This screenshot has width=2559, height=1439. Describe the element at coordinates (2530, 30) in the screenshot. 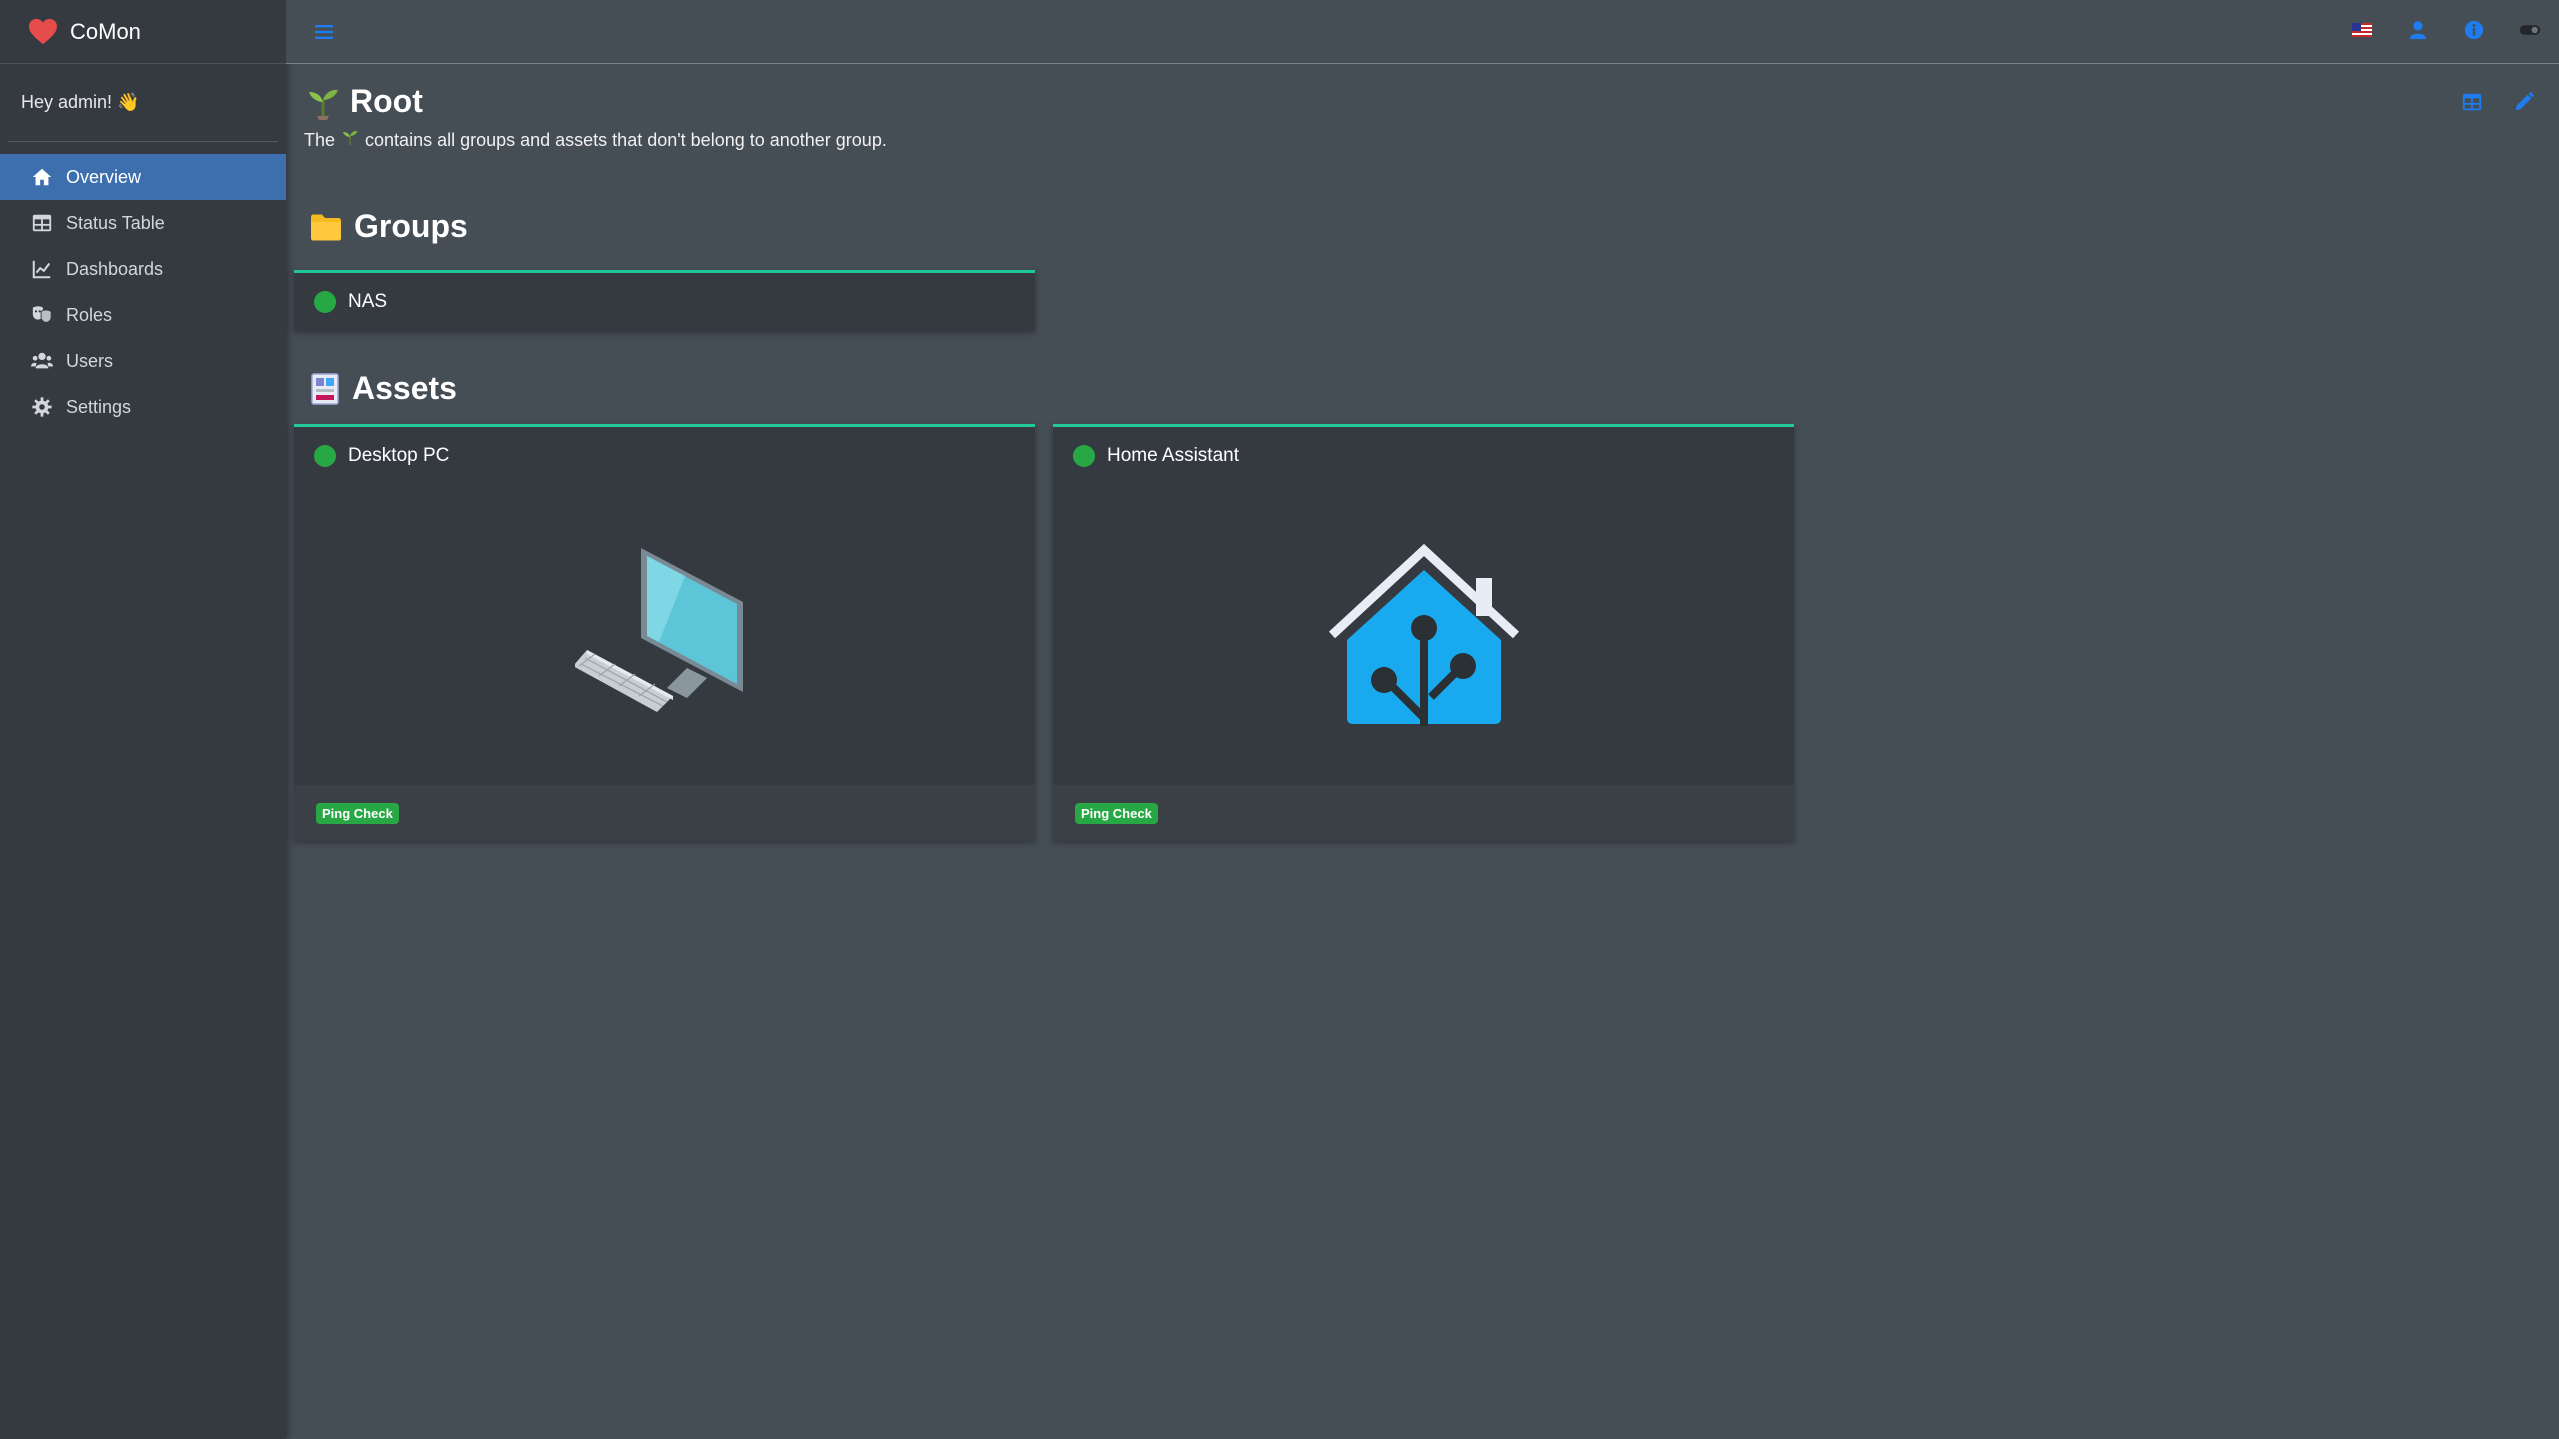

I see `theme-toggle-icon` at that location.